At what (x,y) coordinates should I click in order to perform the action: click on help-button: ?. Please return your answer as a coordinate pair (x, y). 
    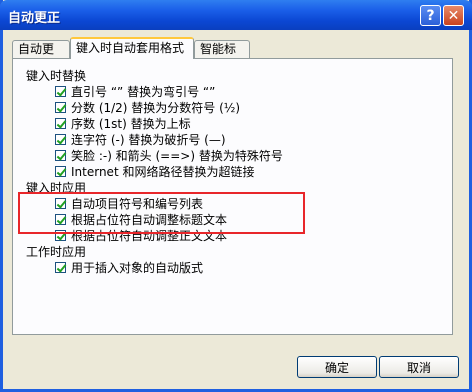
    Looking at the image, I should click on (430, 15).